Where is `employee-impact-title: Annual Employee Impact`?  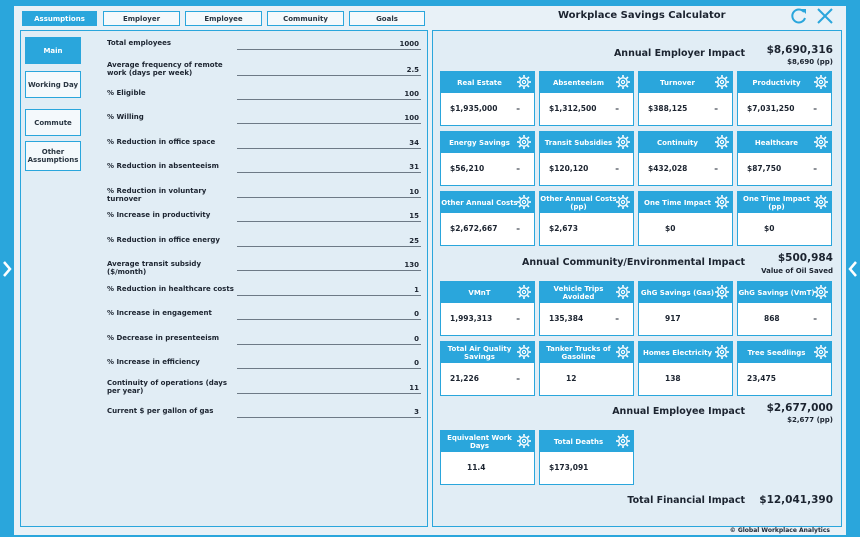
employee-impact-title: Annual Employee Impact is located at coordinates (678, 411).